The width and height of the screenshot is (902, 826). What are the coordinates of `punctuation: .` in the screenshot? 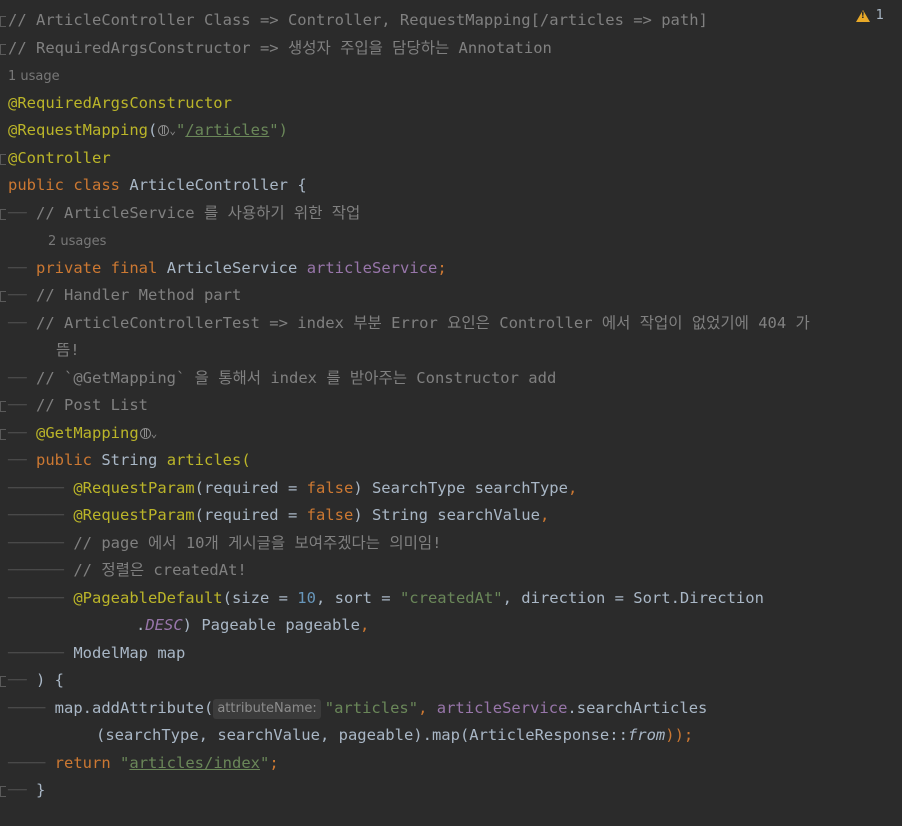 It's located at (141, 625).